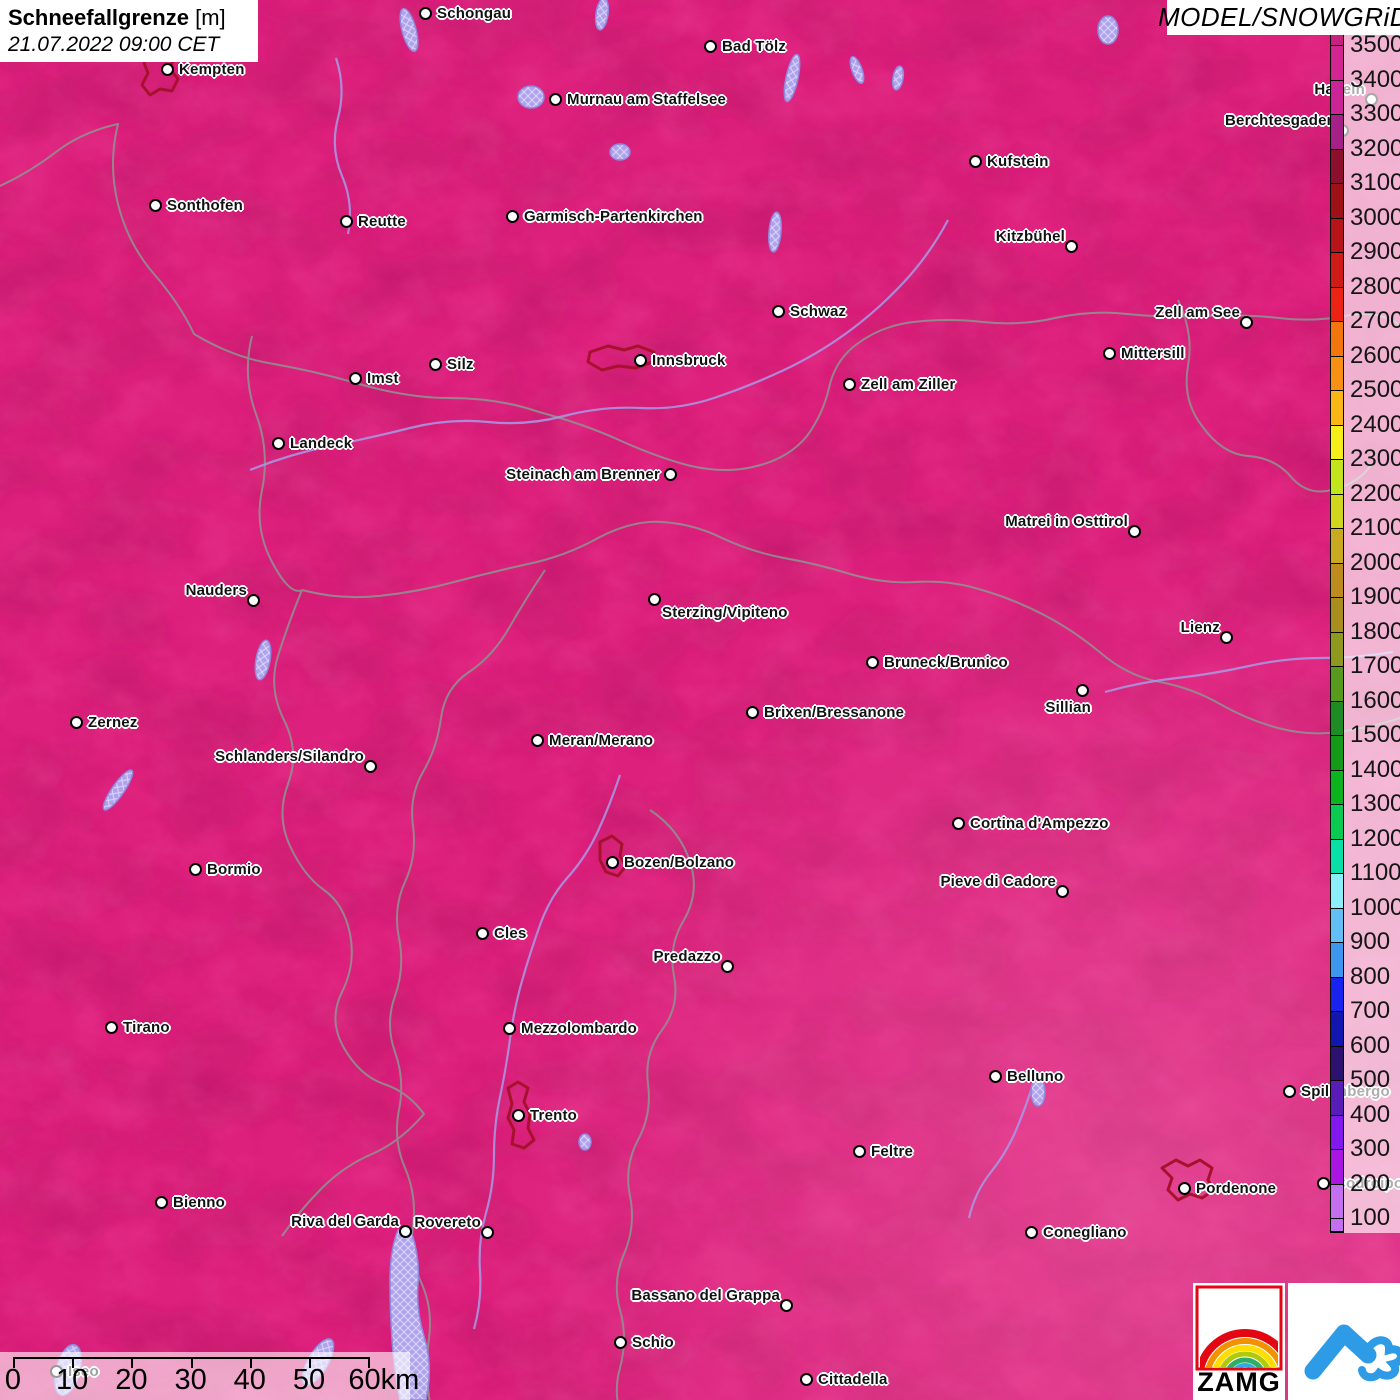 The width and height of the screenshot is (1400, 1400). What do you see at coordinates (289, 756) in the screenshot?
I see `city-label: Schlanders/Silandro` at bounding box center [289, 756].